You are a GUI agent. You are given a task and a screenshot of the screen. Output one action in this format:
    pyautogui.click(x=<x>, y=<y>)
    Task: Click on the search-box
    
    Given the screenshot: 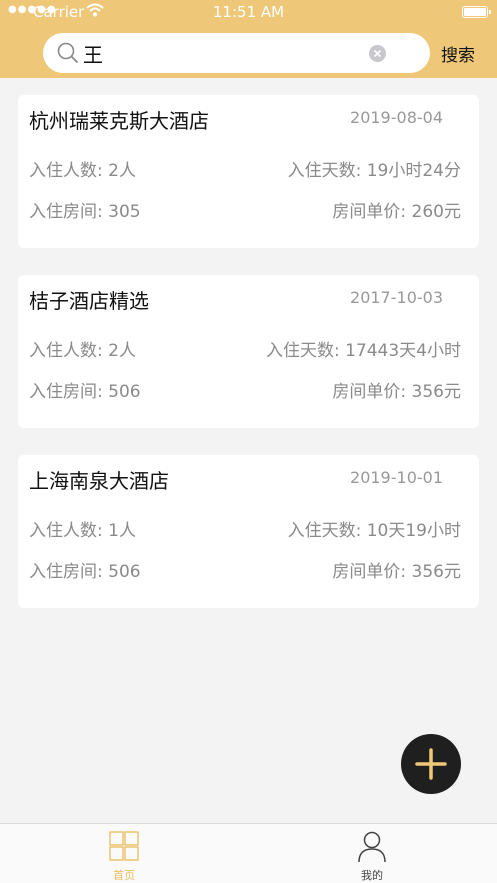 What is the action you would take?
    pyautogui.click(x=236, y=53)
    